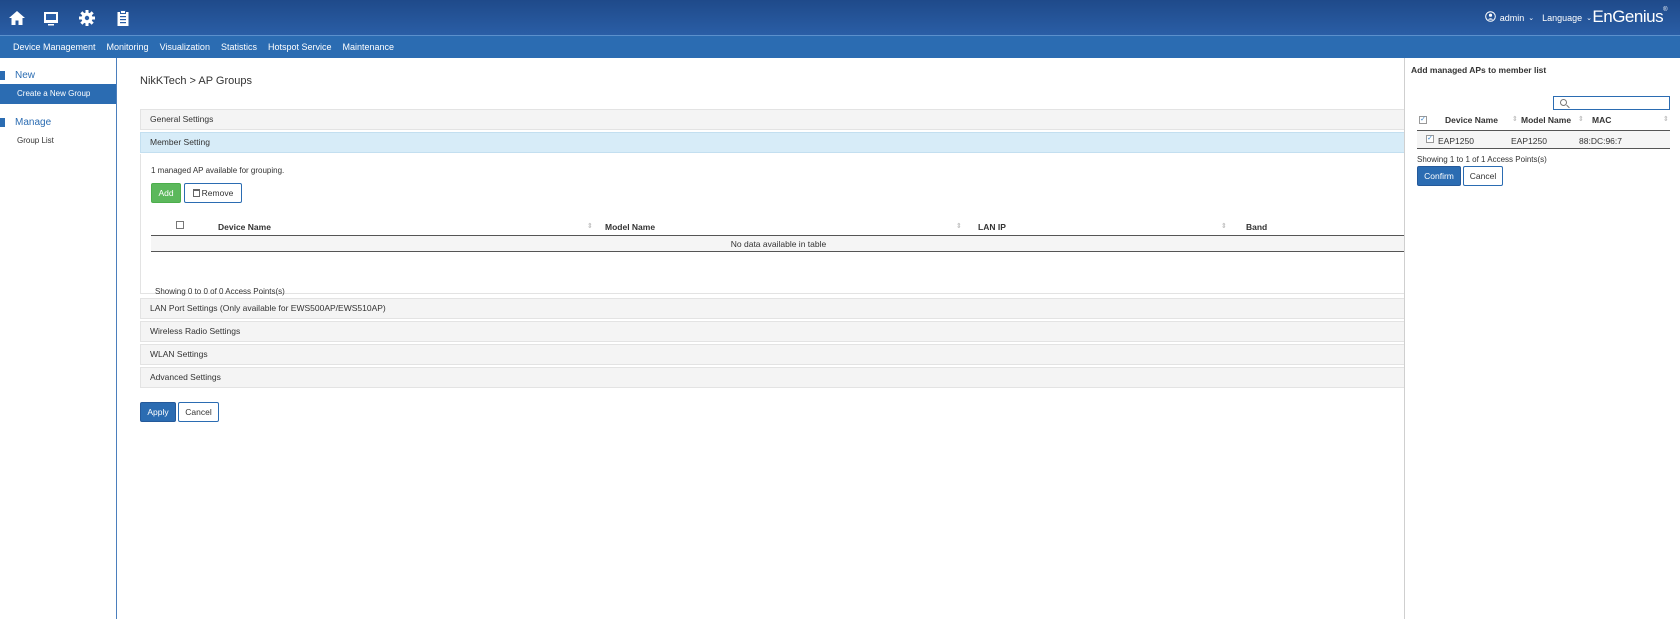  I want to click on sidebar-section-manage: Manage, so click(58, 122).